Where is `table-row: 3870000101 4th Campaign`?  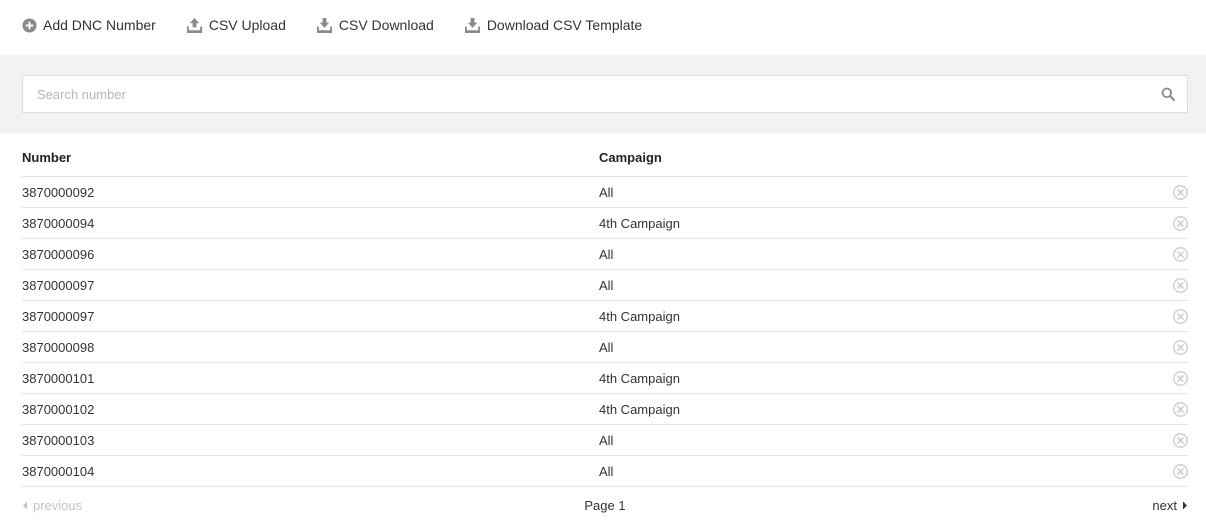 table-row: 3870000101 4th Campaign is located at coordinates (605, 378).